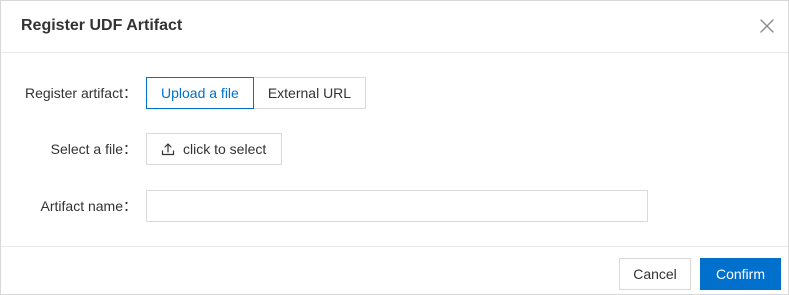 This screenshot has width=789, height=295. Describe the element at coordinates (309, 93) in the screenshot. I see `external-url-option: External URL` at that location.